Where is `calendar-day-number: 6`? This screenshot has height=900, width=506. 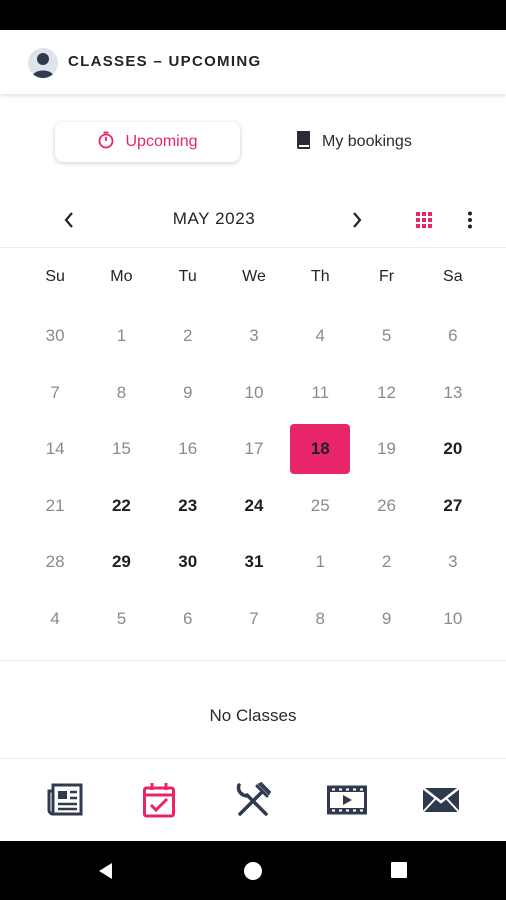
calendar-day-number: 6 is located at coordinates (187, 618).